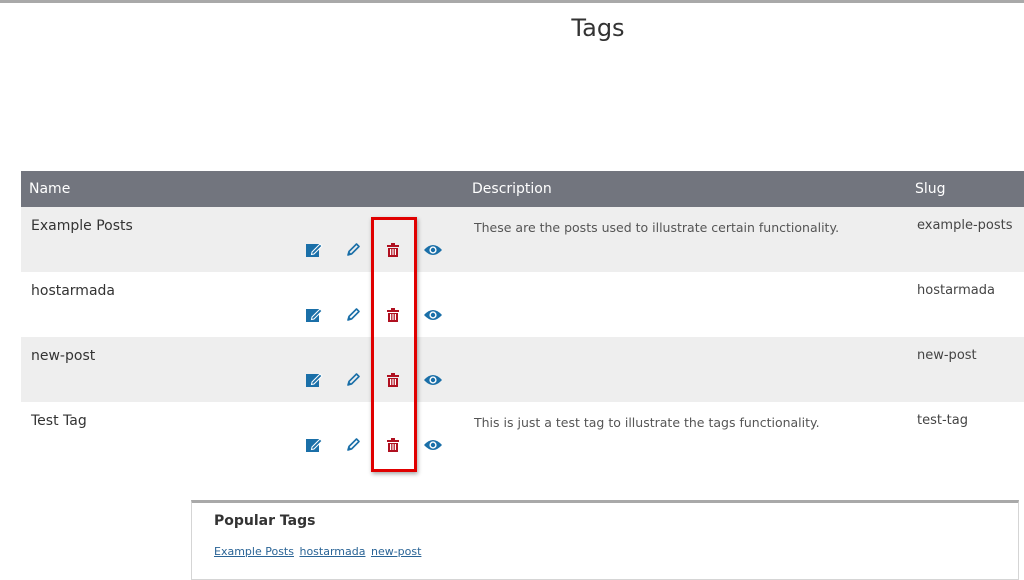 This screenshot has width=1024, height=580. Describe the element at coordinates (947, 355) in the screenshot. I see `tag-slug: new-post` at that location.